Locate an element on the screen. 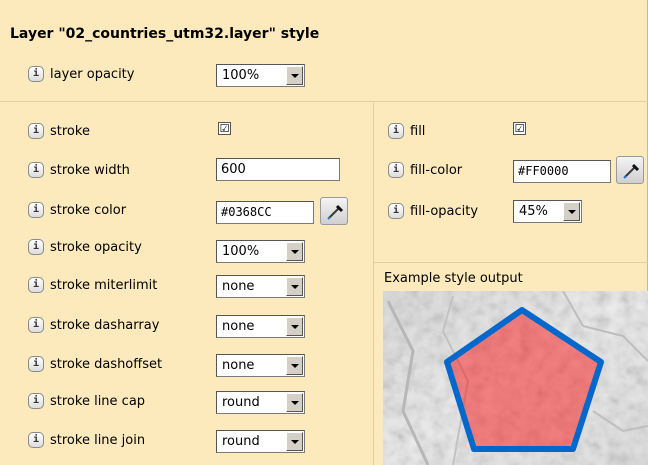 This screenshot has width=648, height=465. fill-color-label: fill-color is located at coordinates (436, 170).